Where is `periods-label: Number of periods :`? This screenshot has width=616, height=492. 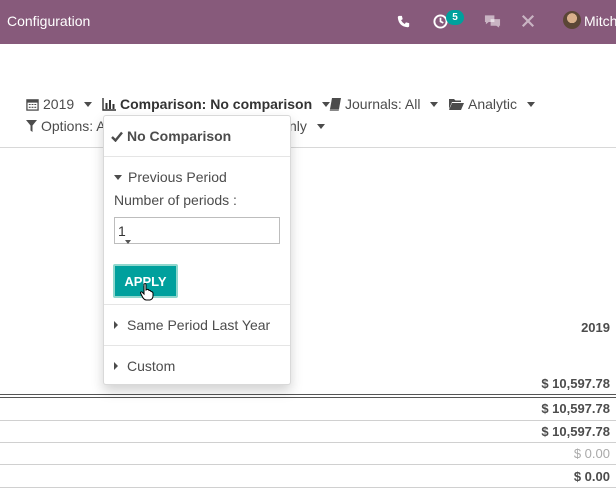 periods-label: Number of periods : is located at coordinates (175, 200).